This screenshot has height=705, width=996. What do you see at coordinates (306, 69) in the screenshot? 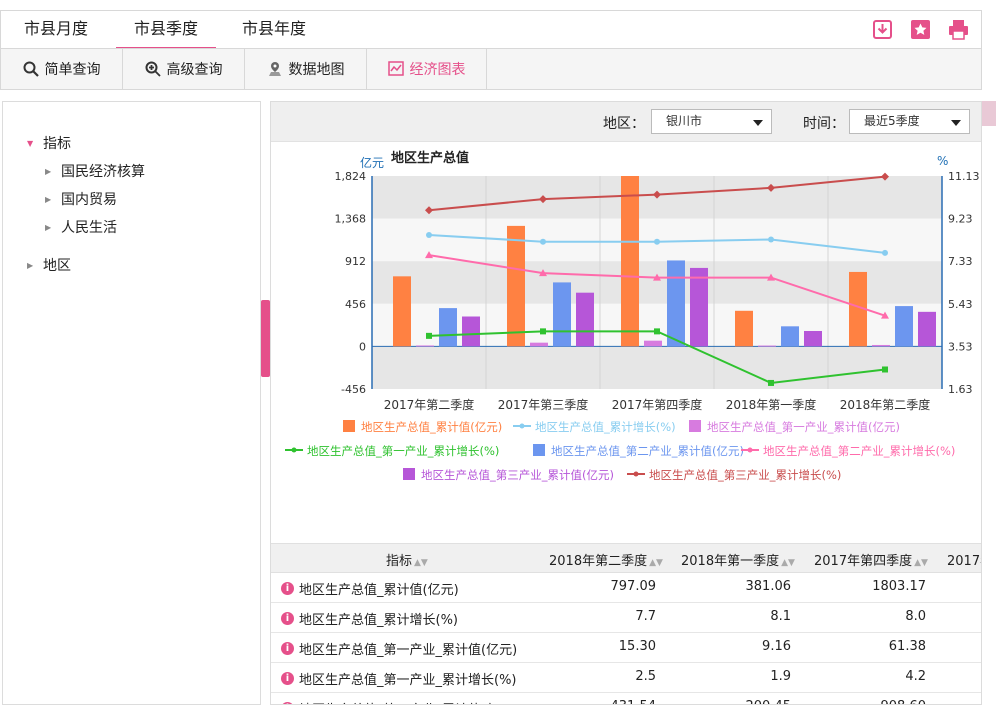
I see `data-map-button: 数据地图` at bounding box center [306, 69].